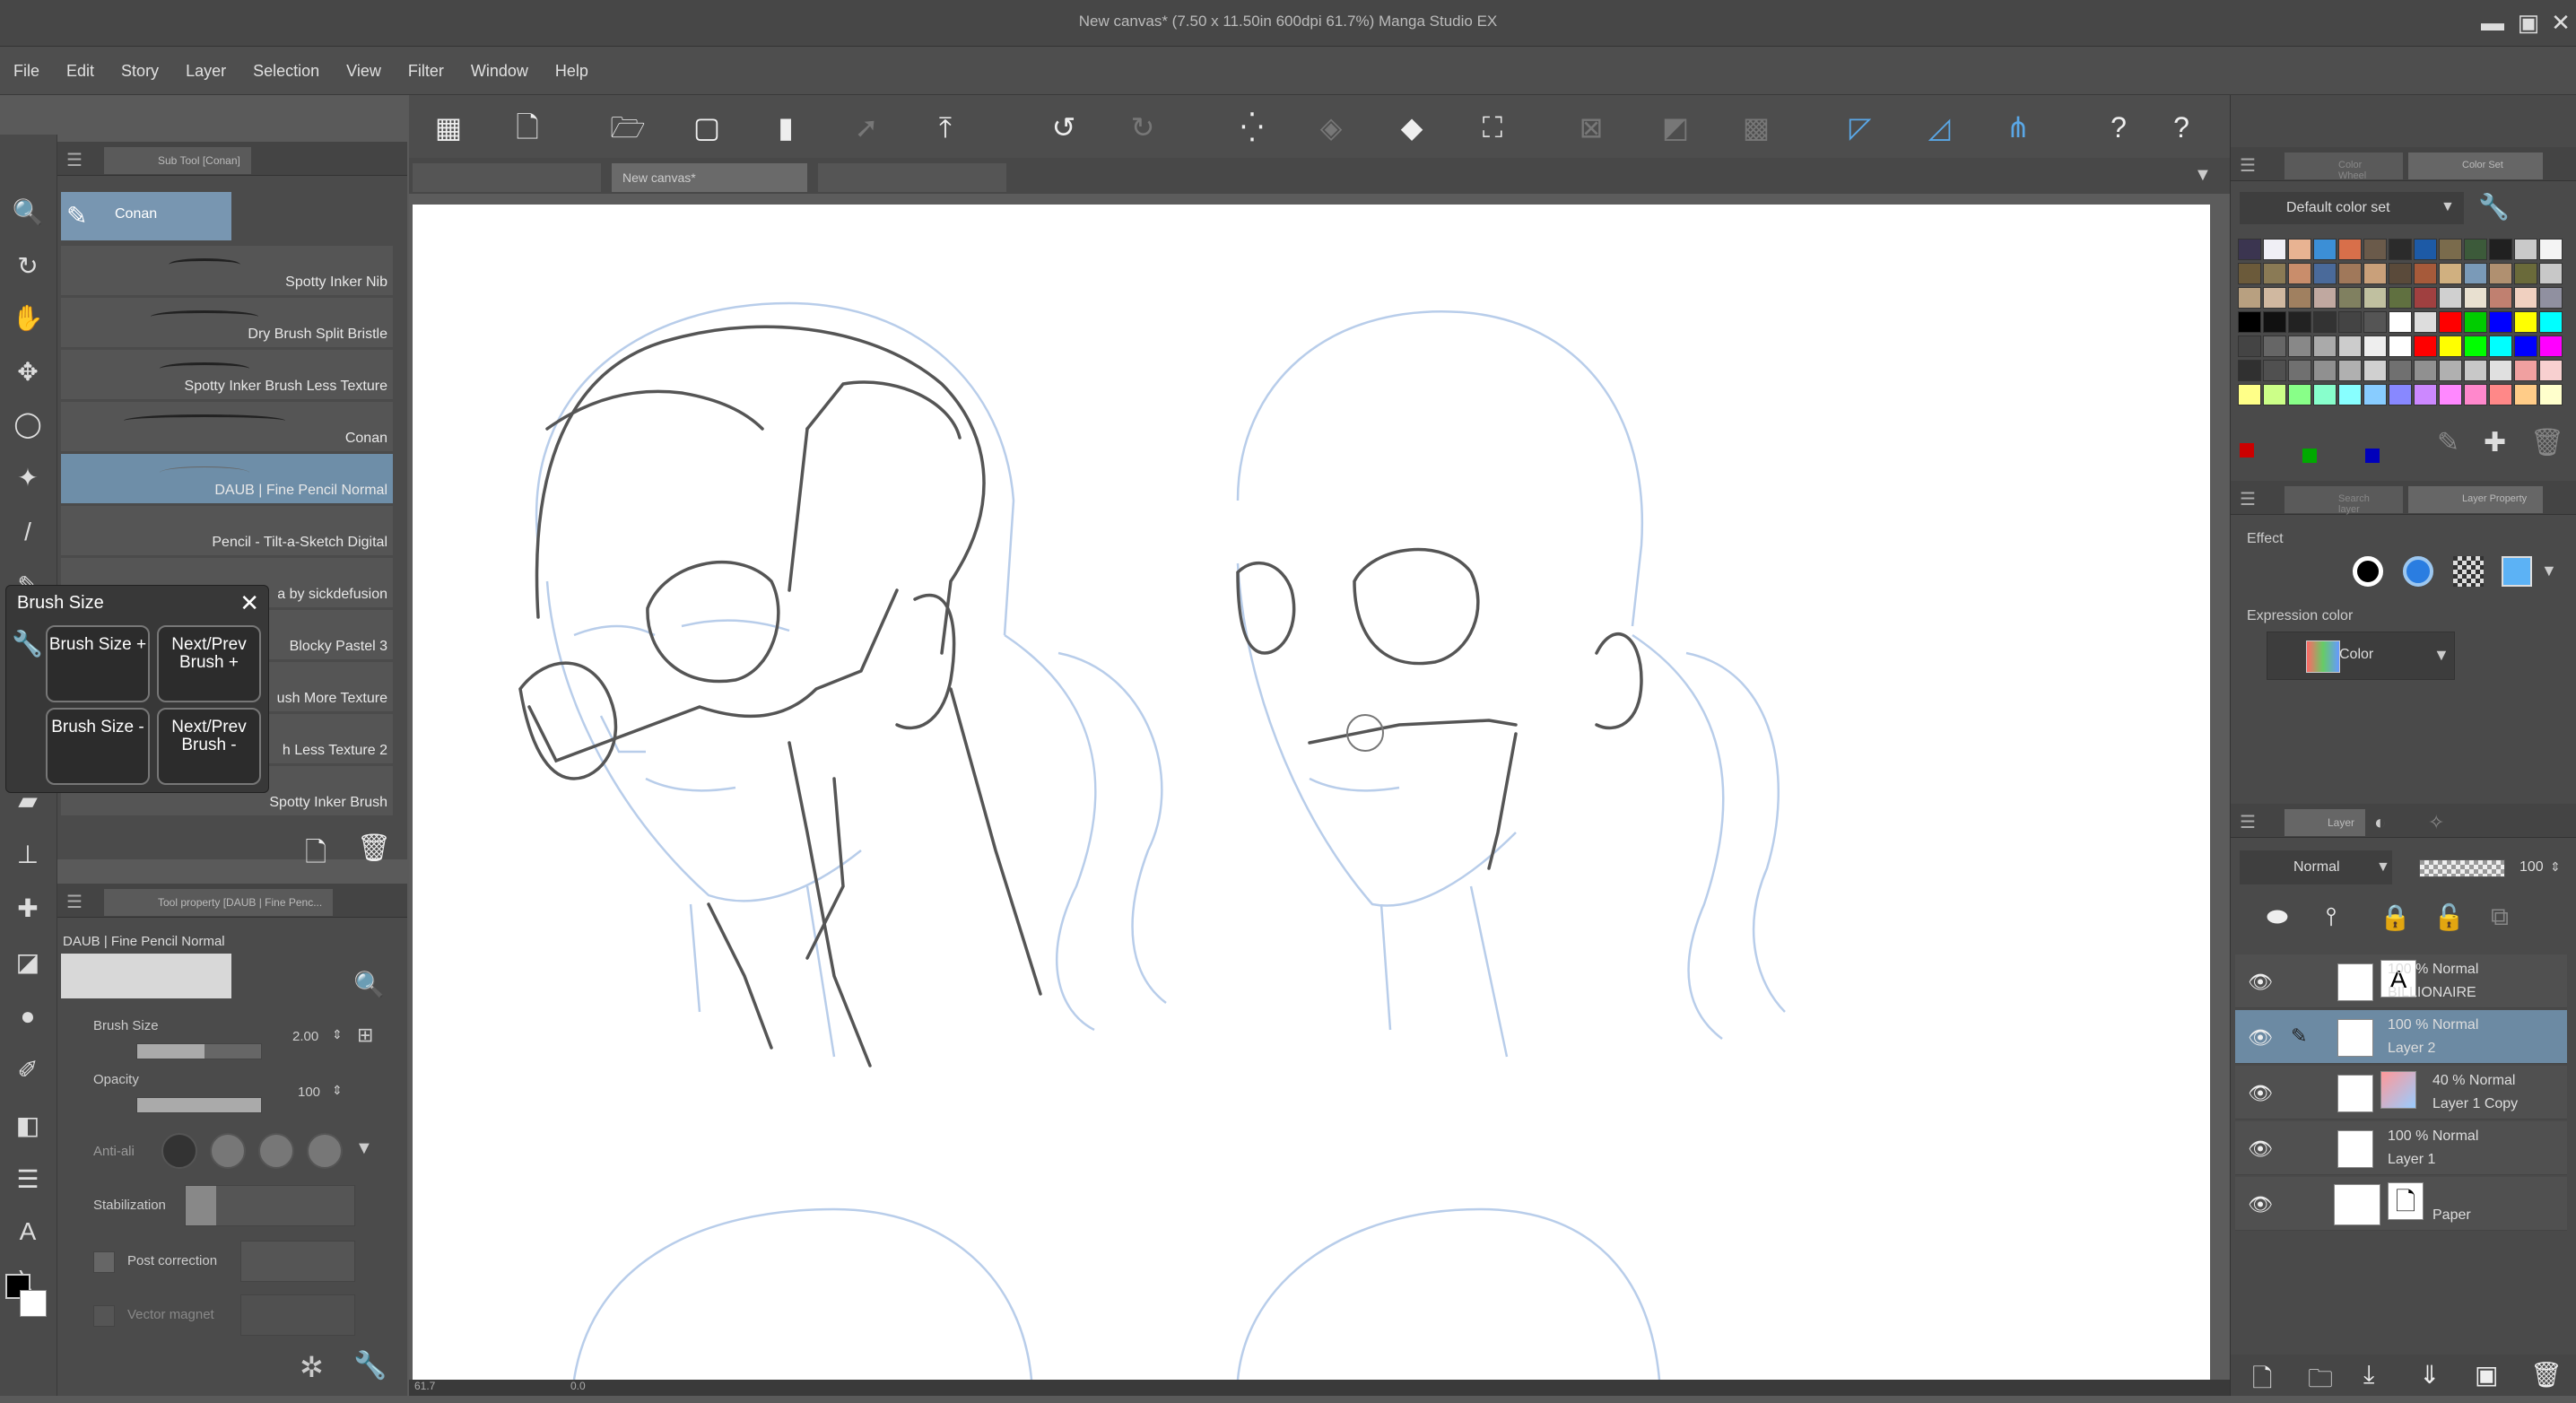 Image resolution: width=2576 pixels, height=1403 pixels. I want to click on layer-row: 👁 40 % Normal Layer 1 Copy, so click(2401, 1093).